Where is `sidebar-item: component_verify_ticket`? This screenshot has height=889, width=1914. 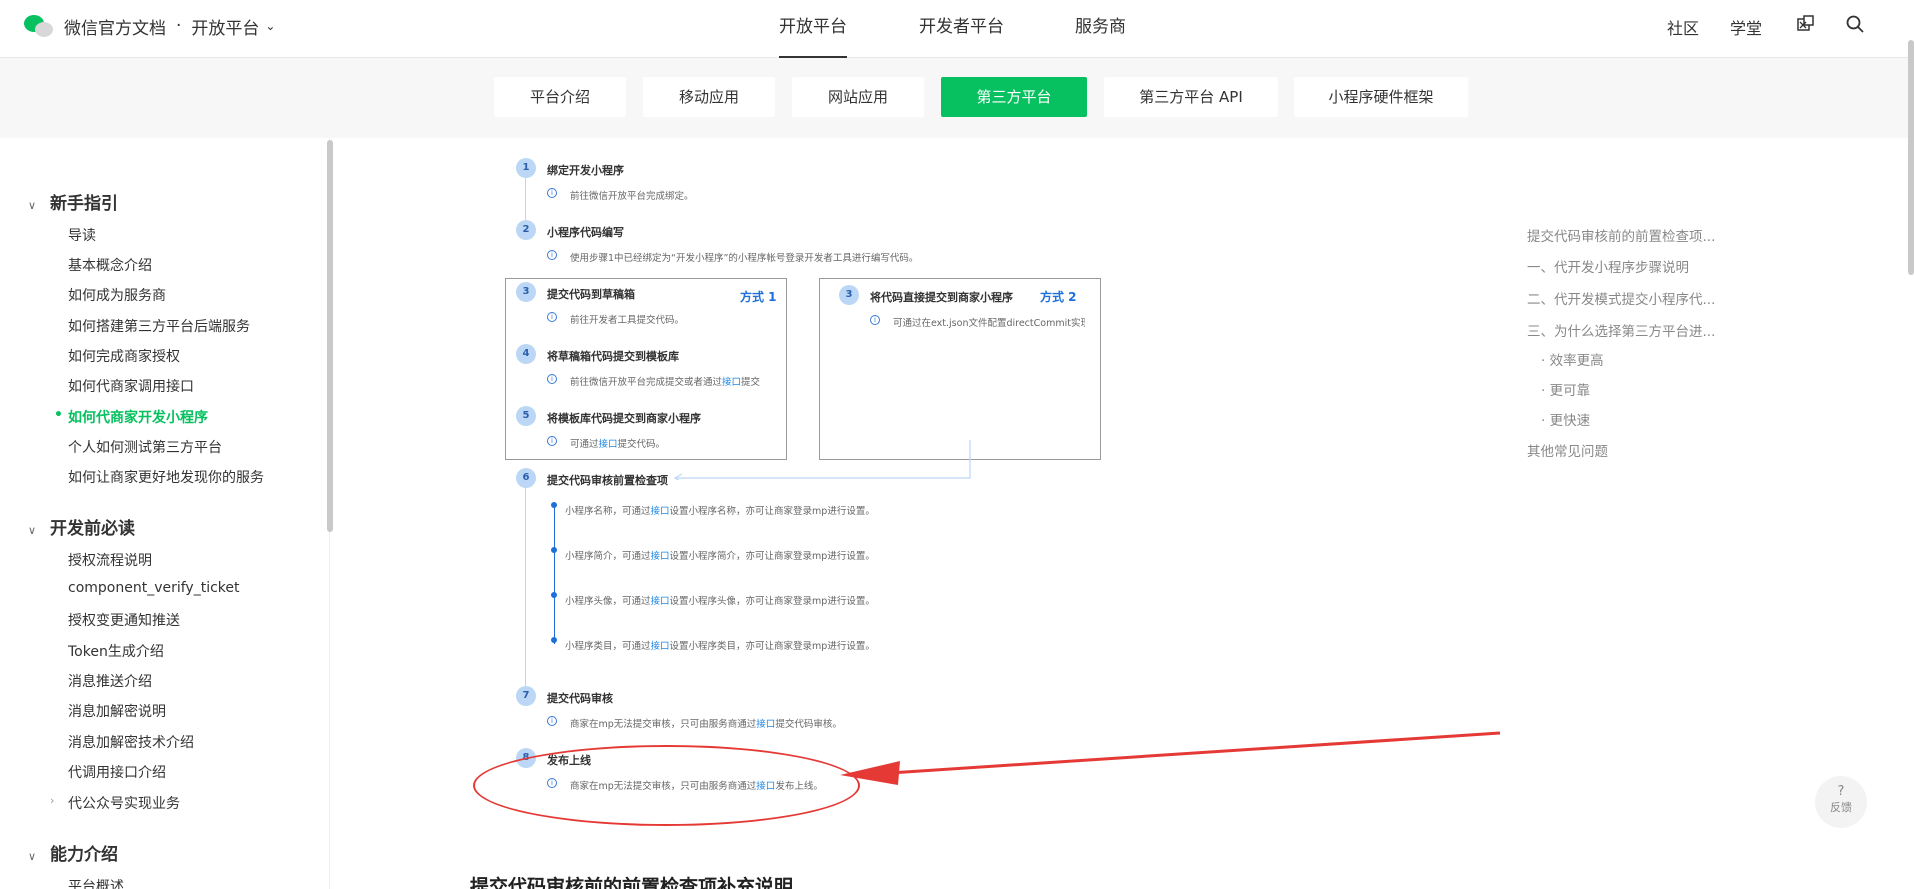 sidebar-item: component_verify_ticket is located at coordinates (154, 588).